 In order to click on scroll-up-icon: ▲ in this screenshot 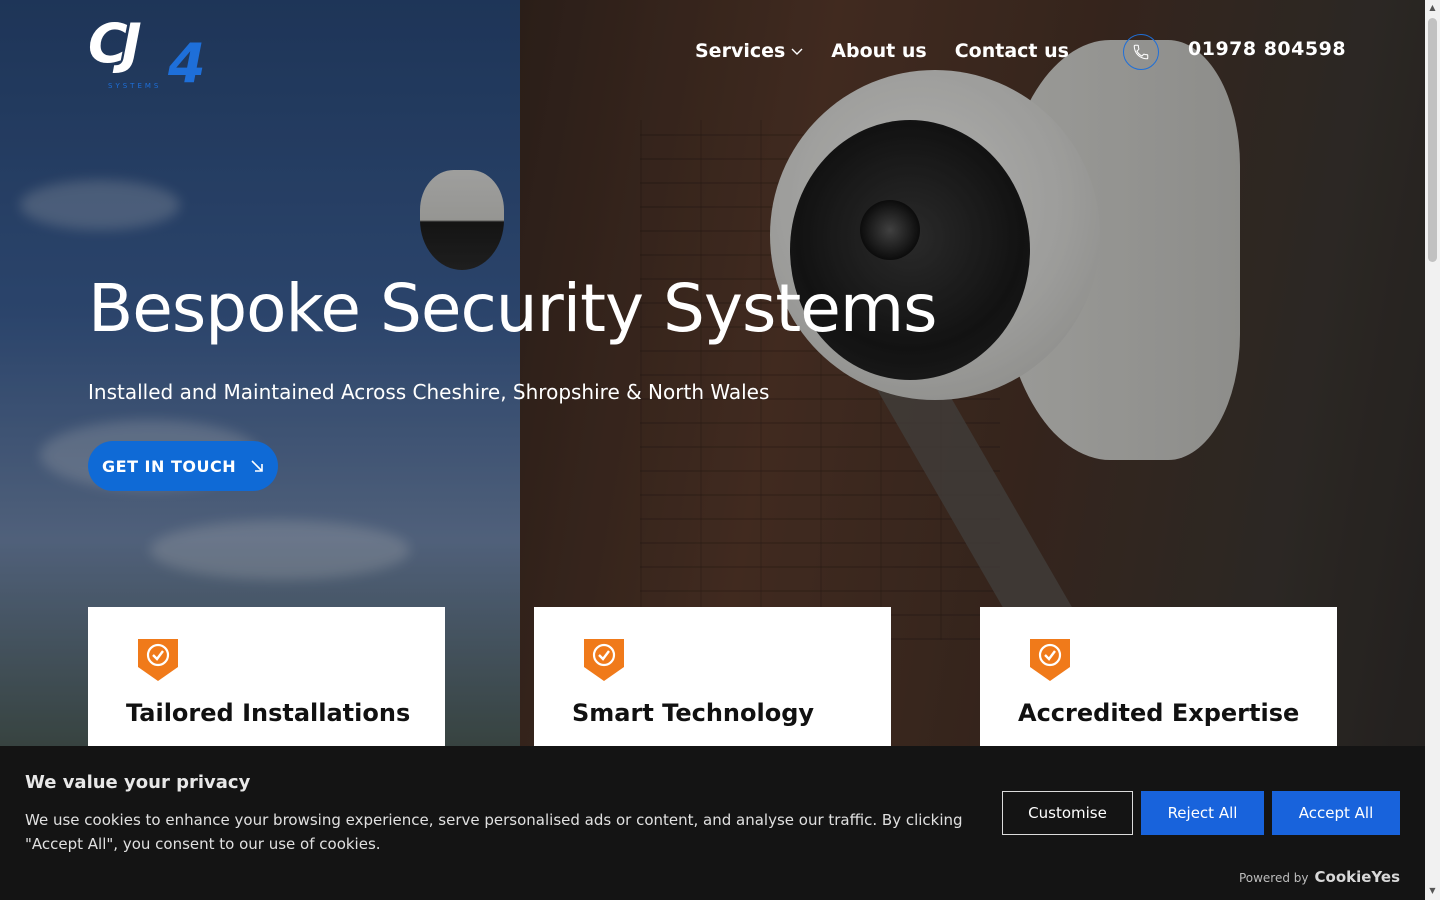, I will do `click(1432, 8)`.